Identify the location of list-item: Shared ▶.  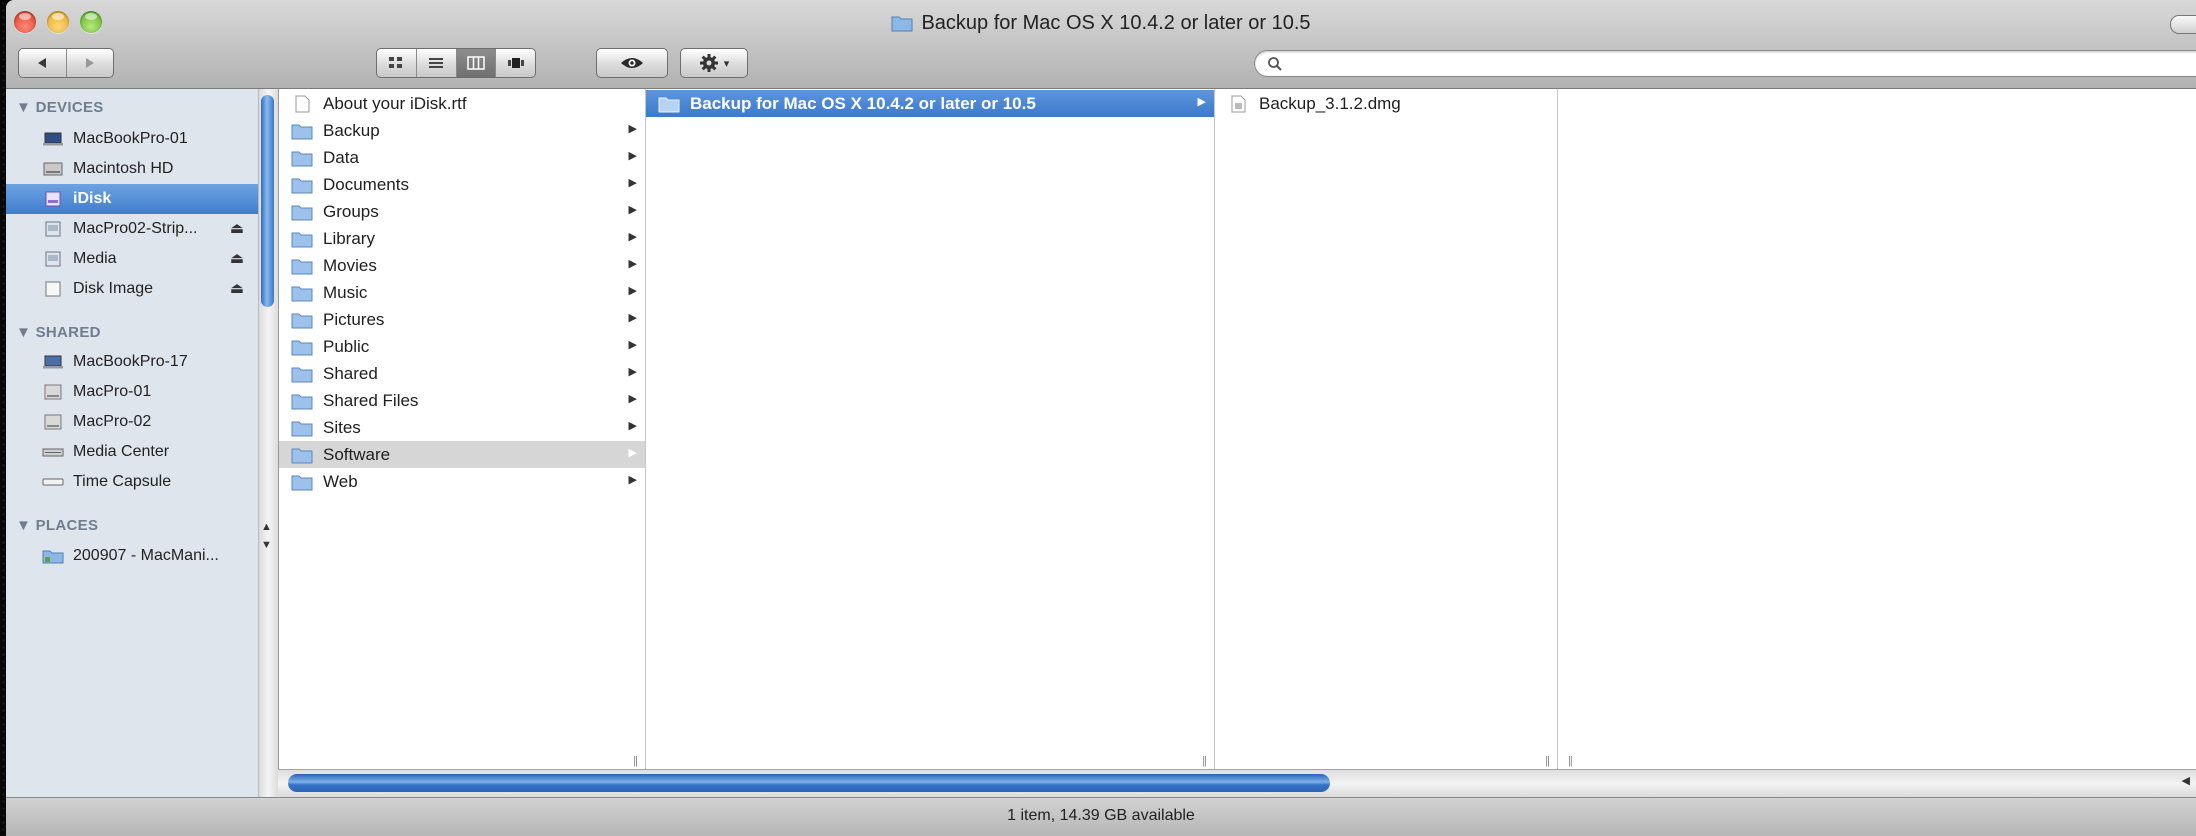
(462, 373).